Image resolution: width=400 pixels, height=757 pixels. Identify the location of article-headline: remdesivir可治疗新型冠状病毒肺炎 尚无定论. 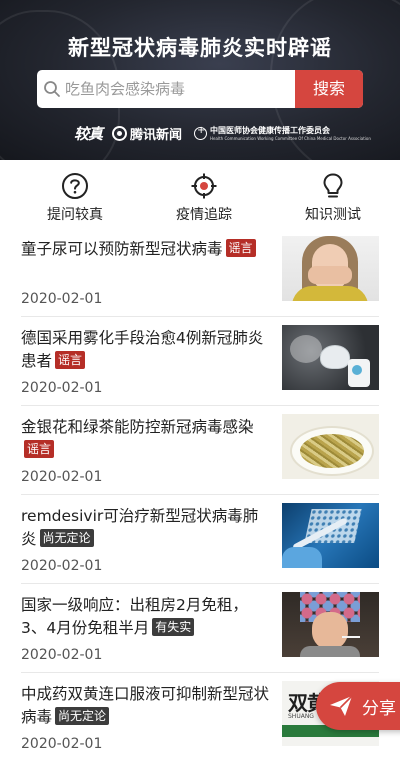
(146, 528).